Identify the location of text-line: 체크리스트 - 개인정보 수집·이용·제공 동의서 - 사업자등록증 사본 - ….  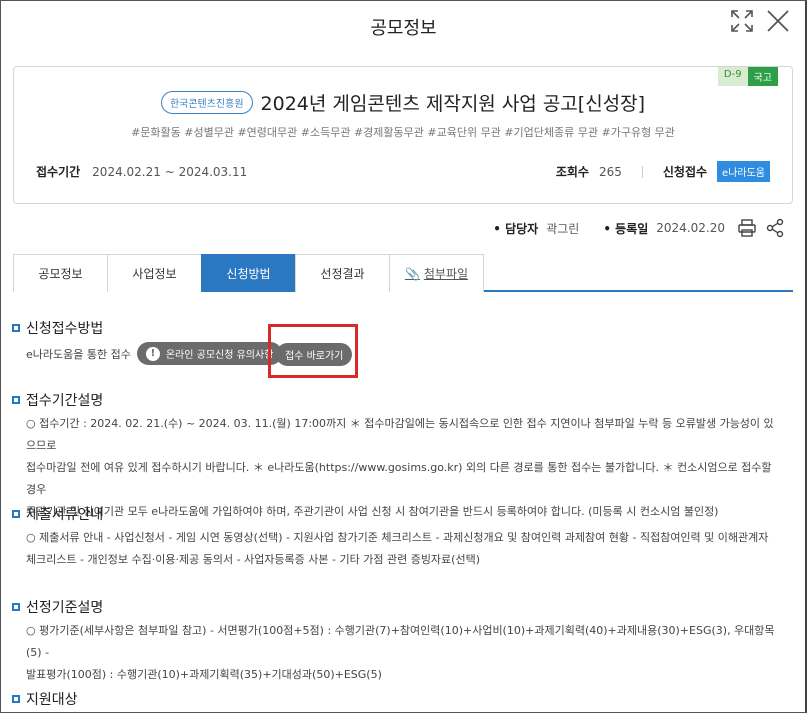
(253, 559).